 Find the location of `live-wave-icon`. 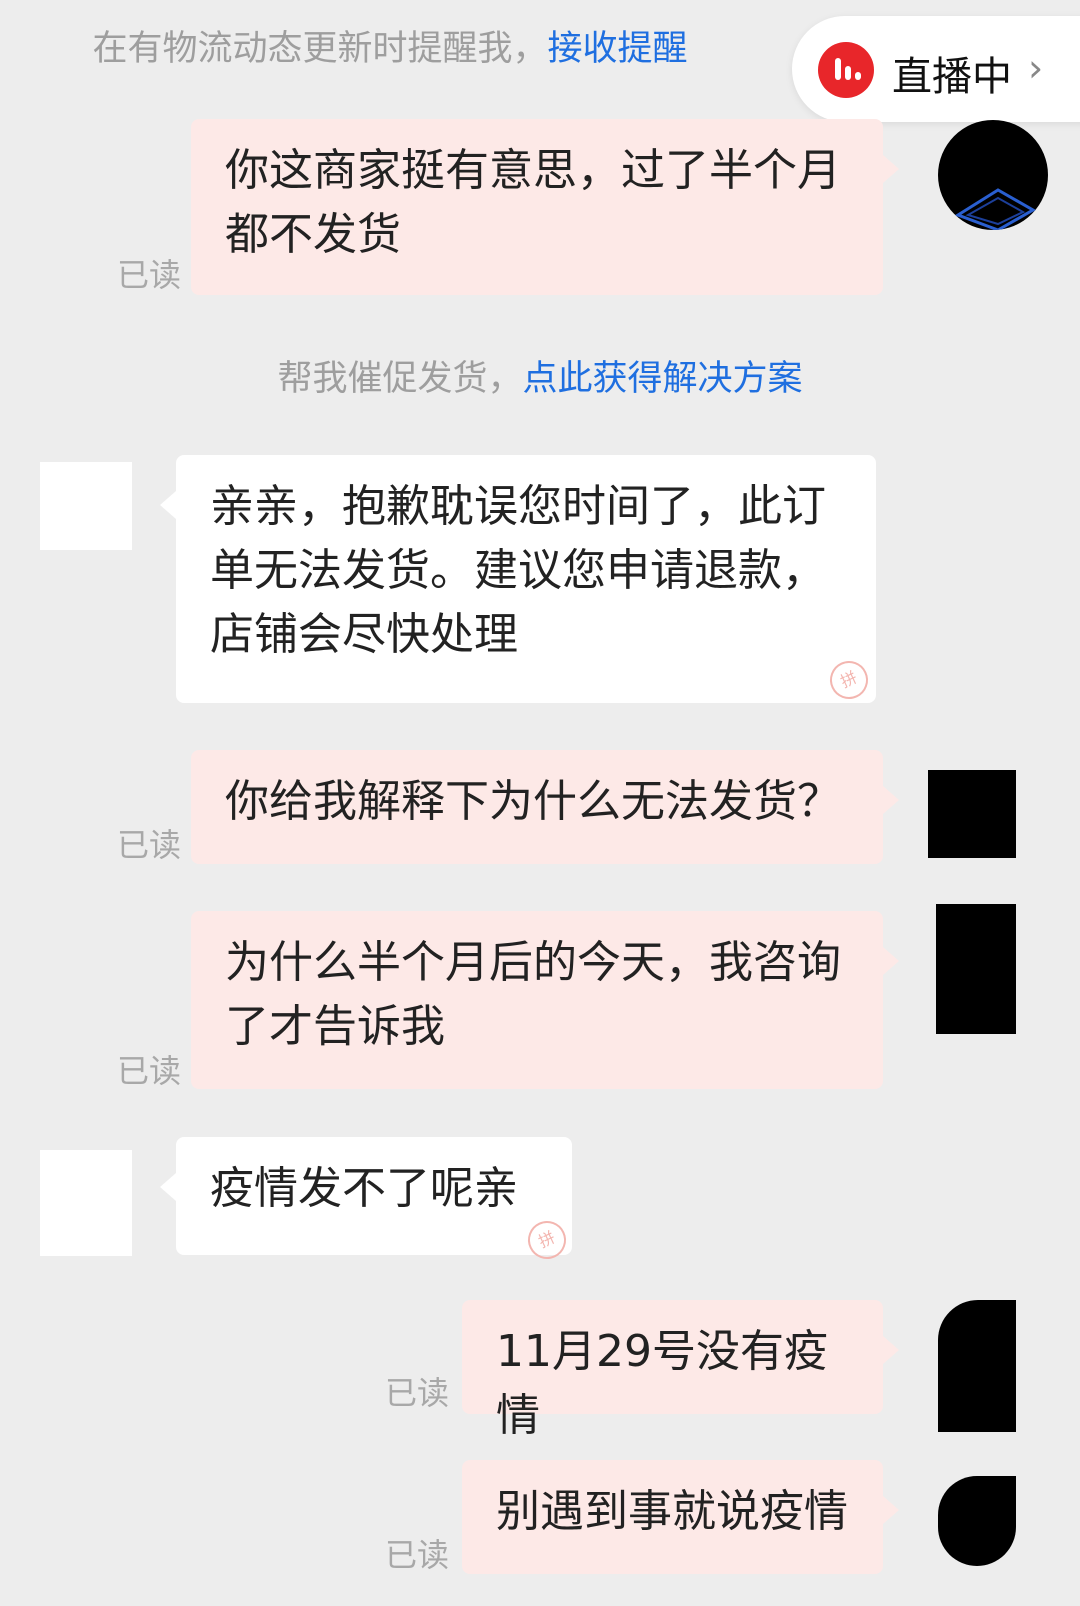

live-wave-icon is located at coordinates (846, 70).